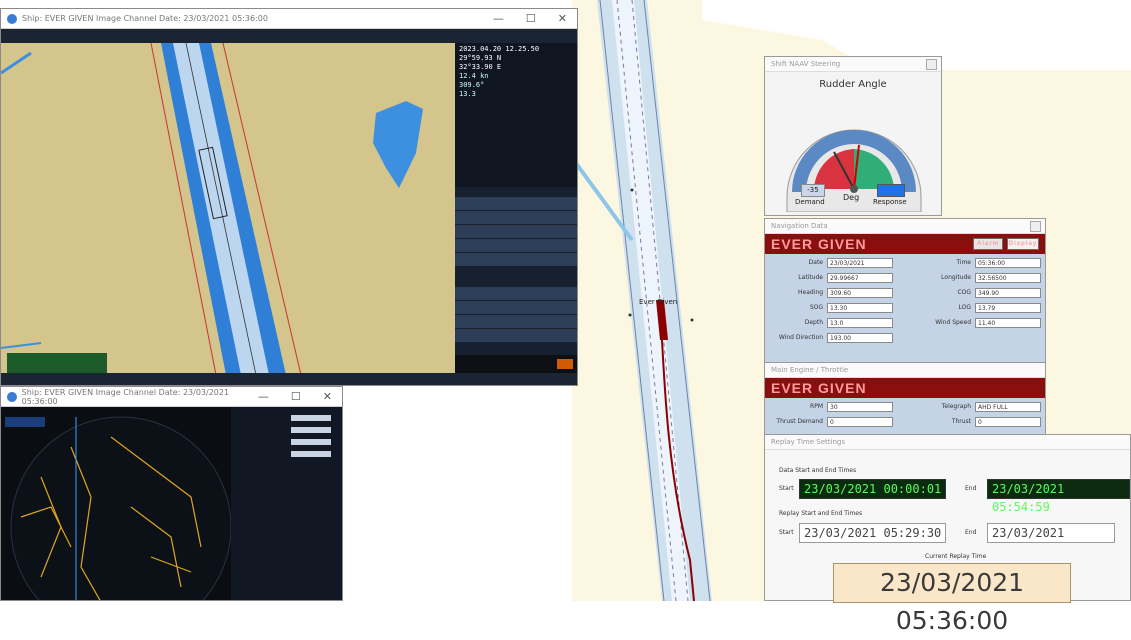  Describe the element at coordinates (815, 262) in the screenshot. I see `field-label: Date` at that location.